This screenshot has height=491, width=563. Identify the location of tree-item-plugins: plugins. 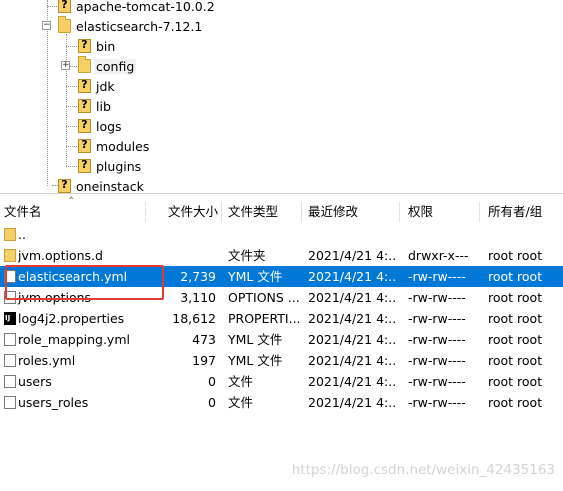
(109, 166).